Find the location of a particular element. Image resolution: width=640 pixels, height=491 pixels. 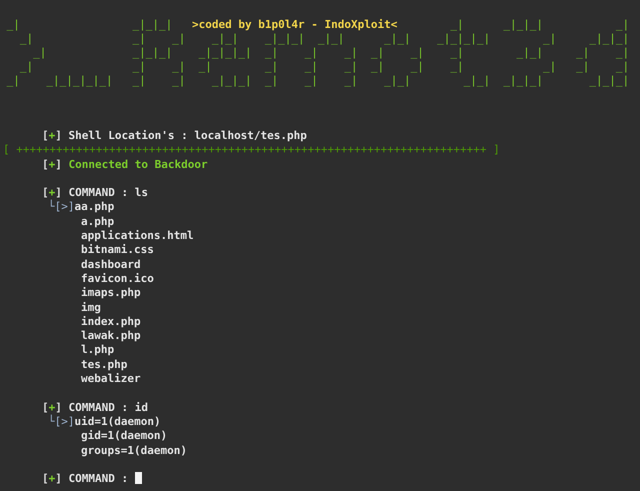

output-line: l.php is located at coordinates (97, 349).